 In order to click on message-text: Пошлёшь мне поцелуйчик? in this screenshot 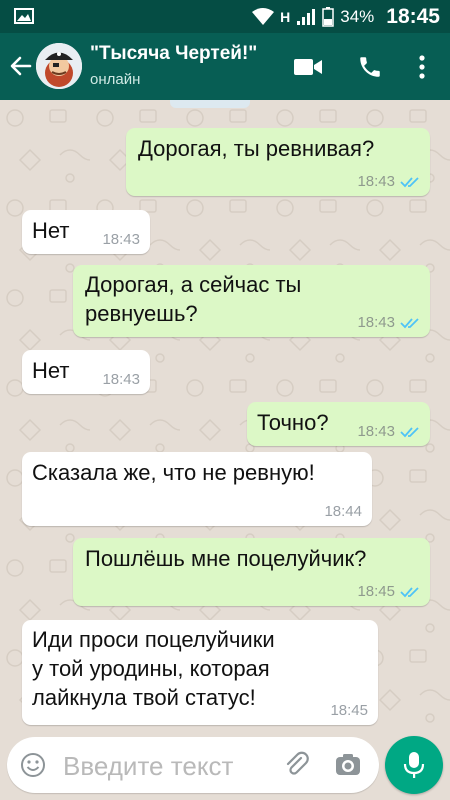, I will do `click(226, 558)`.